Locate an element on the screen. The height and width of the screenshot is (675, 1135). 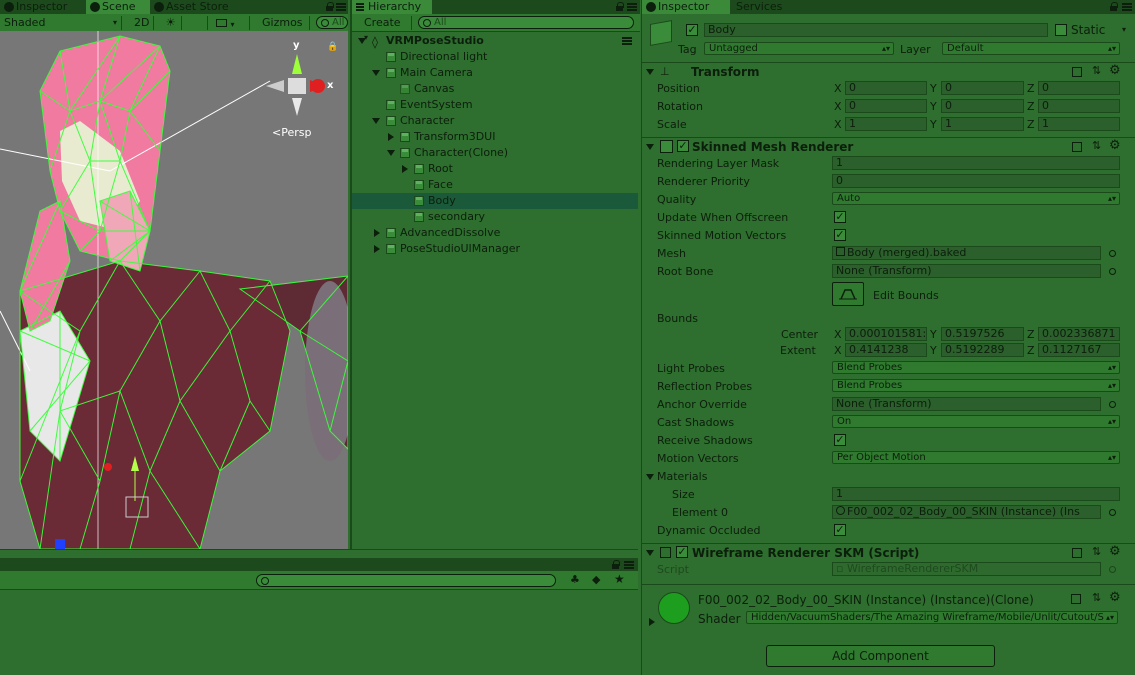
projection-label: <Persp is located at coordinates (291, 132).